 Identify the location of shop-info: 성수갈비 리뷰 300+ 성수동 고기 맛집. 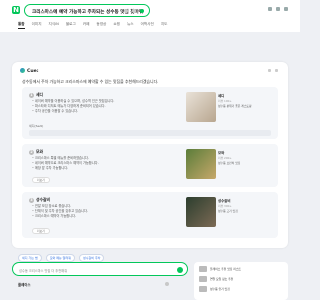
(244, 205).